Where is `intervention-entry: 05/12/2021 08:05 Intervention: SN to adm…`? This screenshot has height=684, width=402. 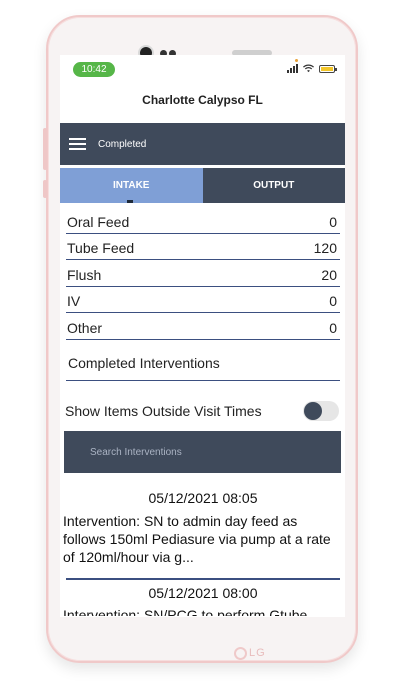
intervention-entry: 05/12/2021 08:05 Intervention: SN to adm… is located at coordinates (203, 528).